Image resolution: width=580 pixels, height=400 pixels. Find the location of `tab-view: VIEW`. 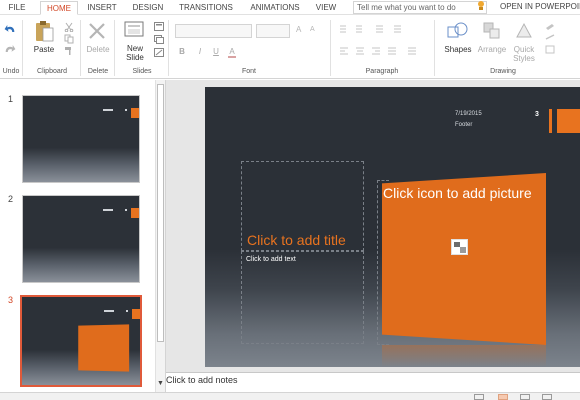

tab-view: VIEW is located at coordinates (326, 8).